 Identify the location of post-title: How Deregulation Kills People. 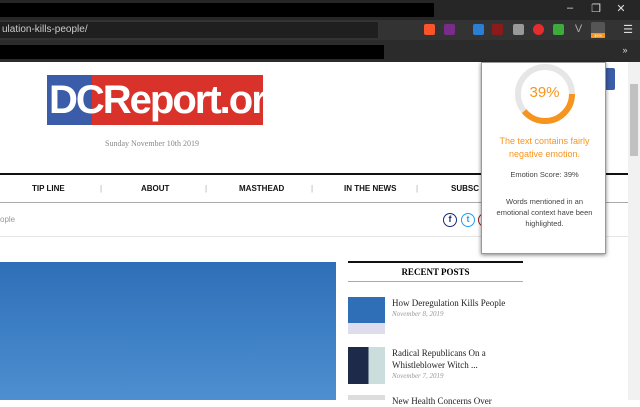
(459, 303).